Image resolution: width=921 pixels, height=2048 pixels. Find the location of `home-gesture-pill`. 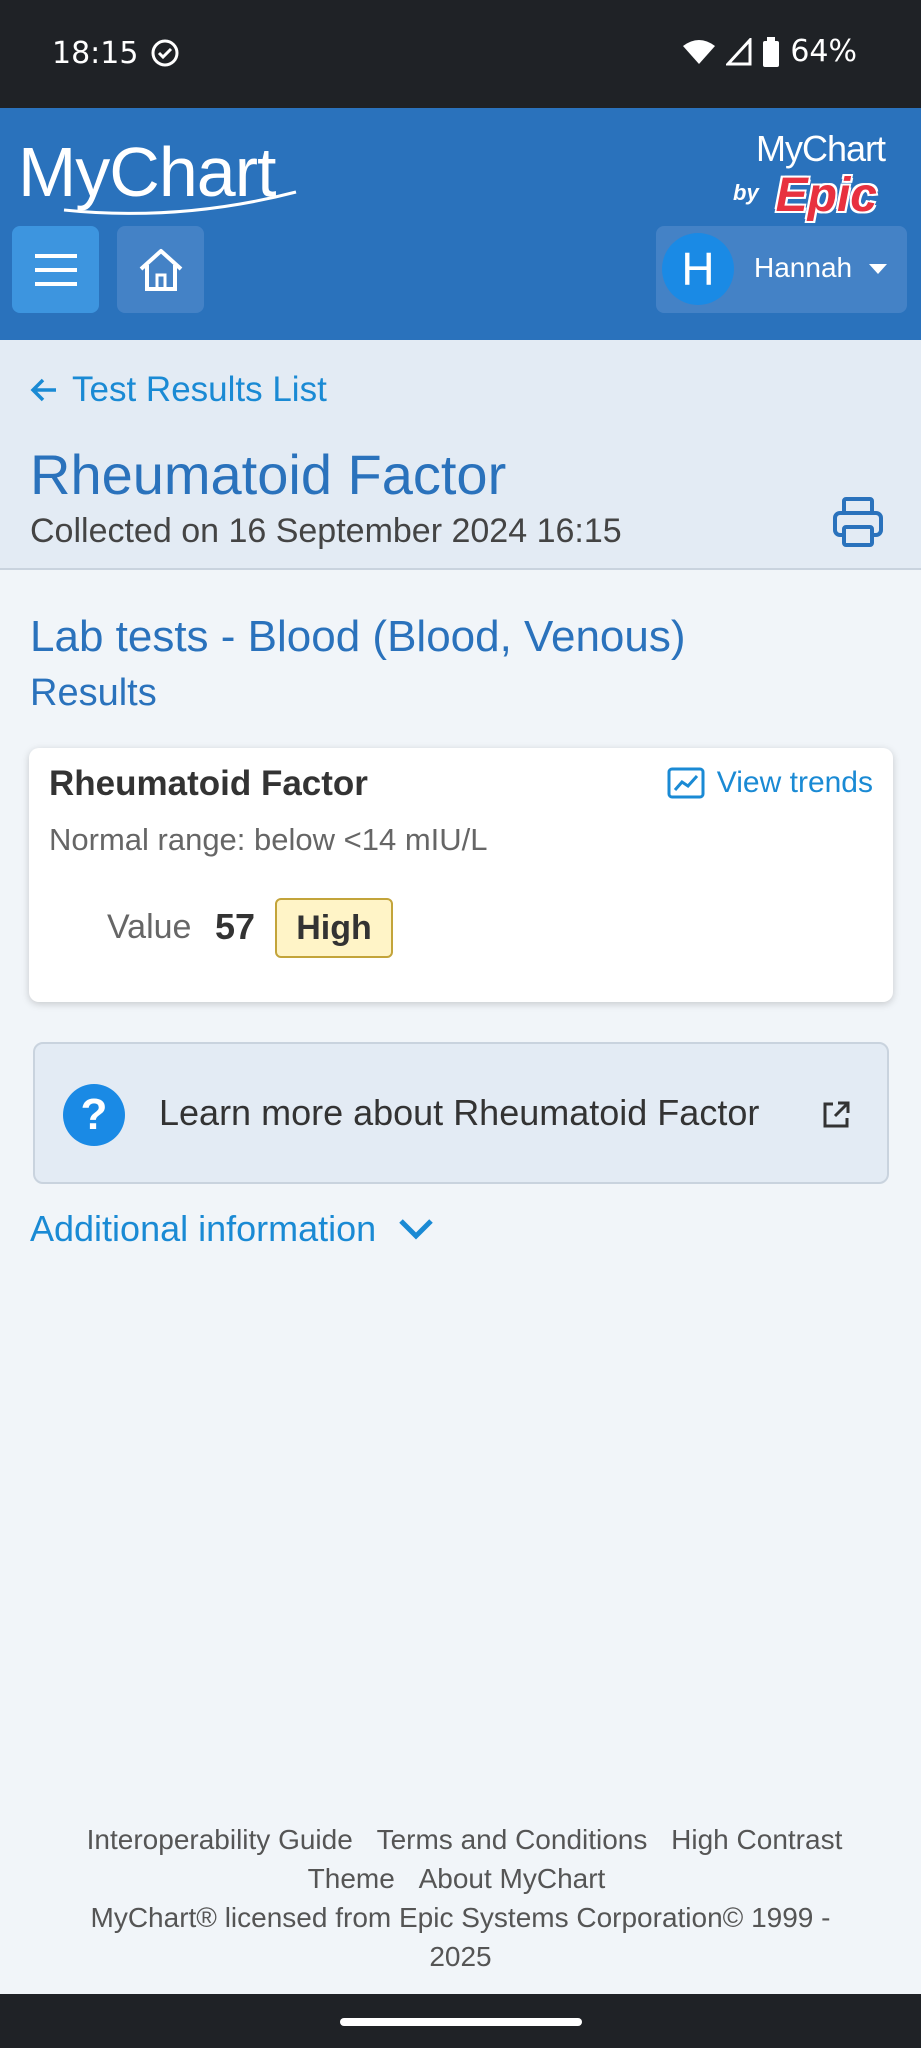

home-gesture-pill is located at coordinates (461, 2022).